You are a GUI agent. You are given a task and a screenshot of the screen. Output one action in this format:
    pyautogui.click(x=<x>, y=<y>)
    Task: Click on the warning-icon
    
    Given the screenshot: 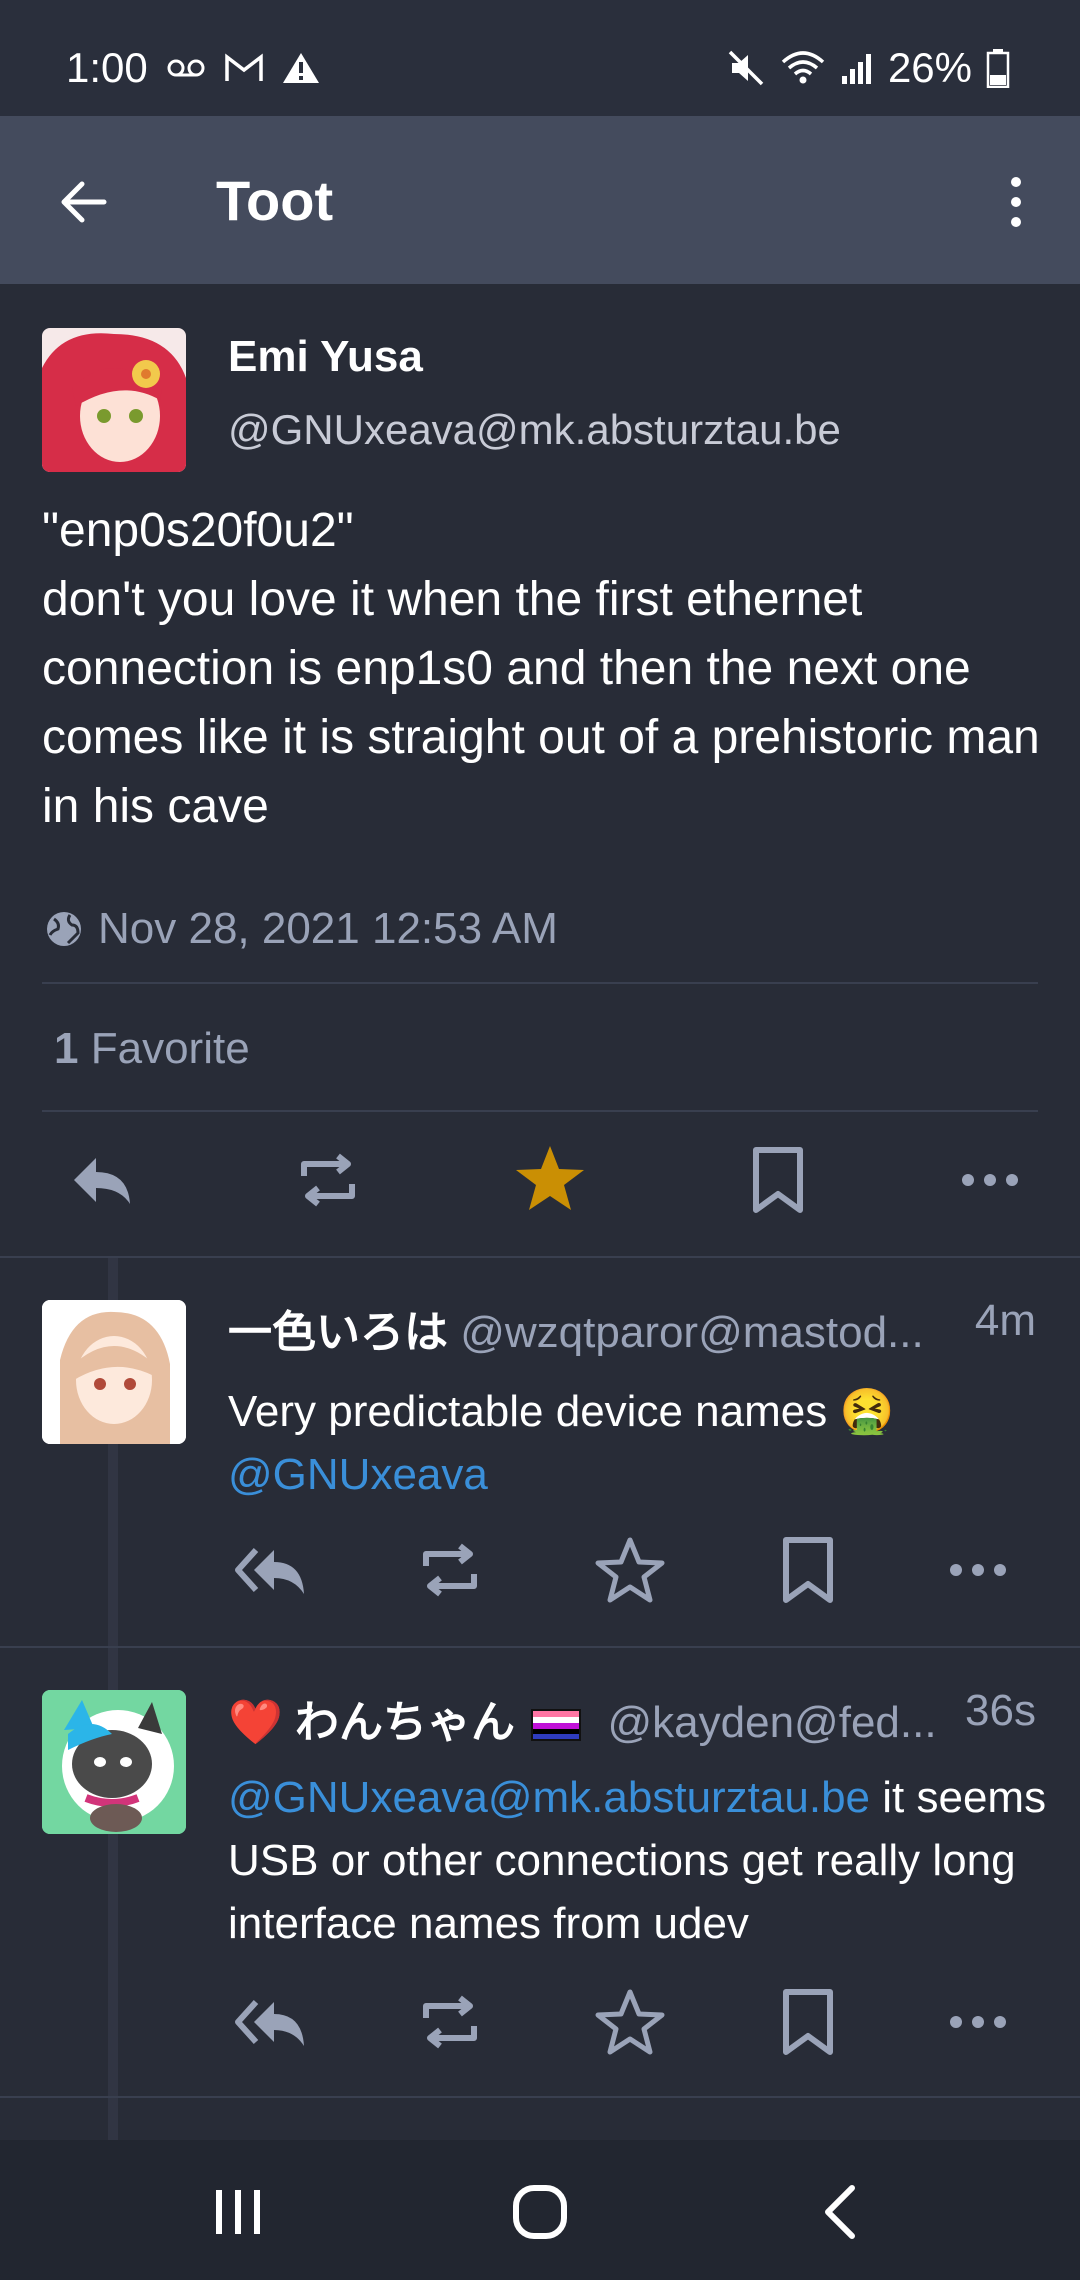 What is the action you would take?
    pyautogui.click(x=300, y=68)
    